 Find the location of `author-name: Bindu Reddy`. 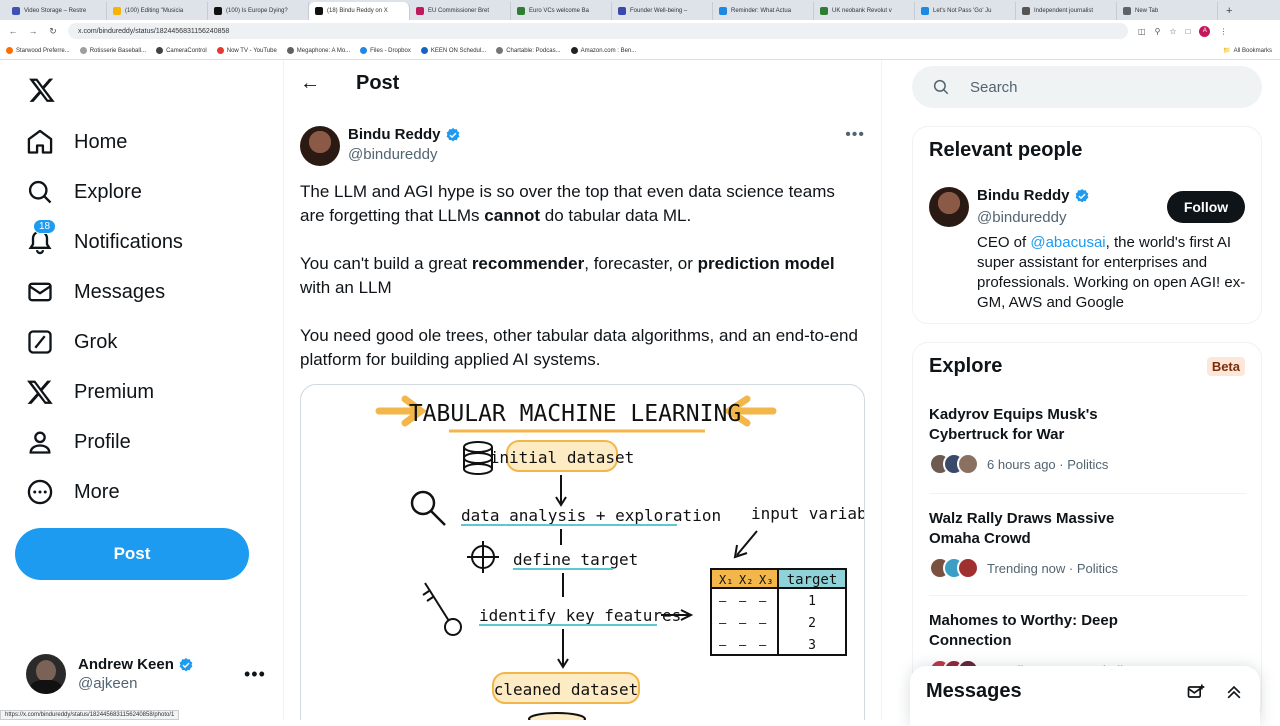

author-name: Bindu Reddy is located at coordinates (394, 134).